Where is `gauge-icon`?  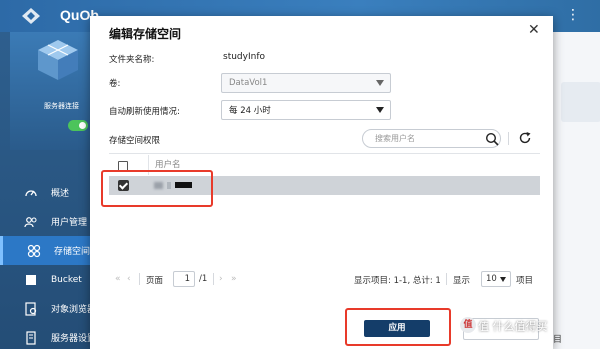 gauge-icon is located at coordinates (31, 193).